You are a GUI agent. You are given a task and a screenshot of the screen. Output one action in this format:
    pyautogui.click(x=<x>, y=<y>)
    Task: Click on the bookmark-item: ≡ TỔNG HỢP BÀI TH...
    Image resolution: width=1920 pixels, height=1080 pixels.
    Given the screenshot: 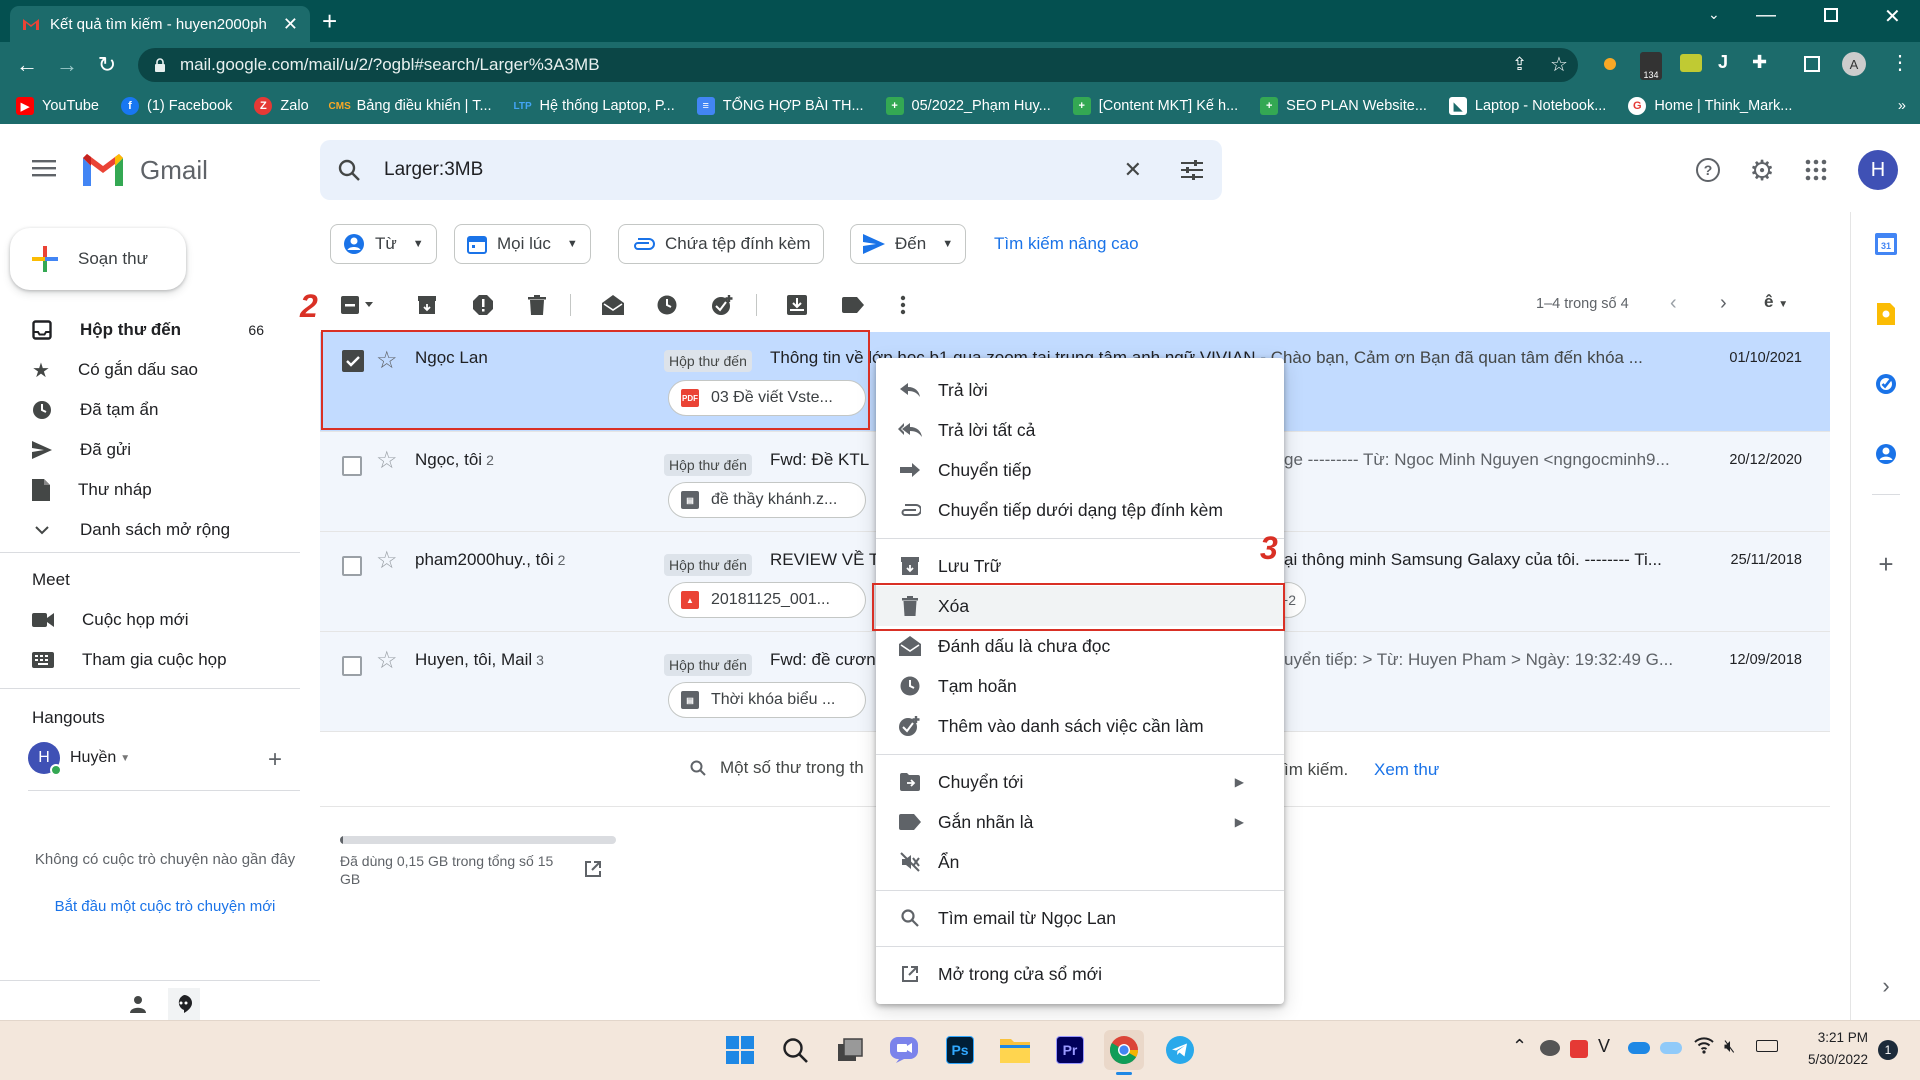 What is the action you would take?
    pyautogui.click(x=780, y=106)
    